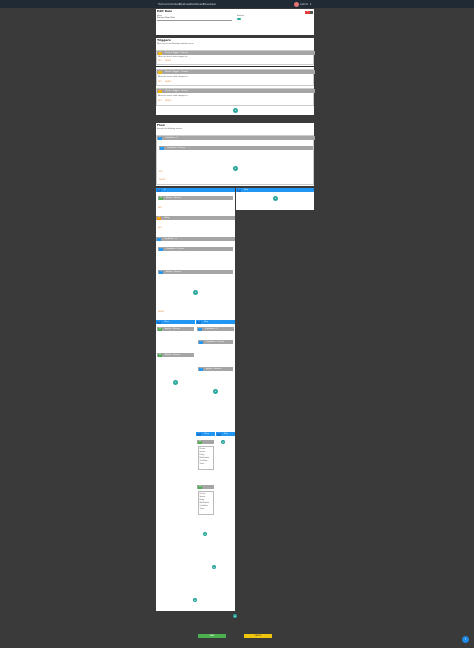 Image resolution: width=474 pixels, height=648 pixels. I want to click on add-trigger-button: +, so click(235, 110).